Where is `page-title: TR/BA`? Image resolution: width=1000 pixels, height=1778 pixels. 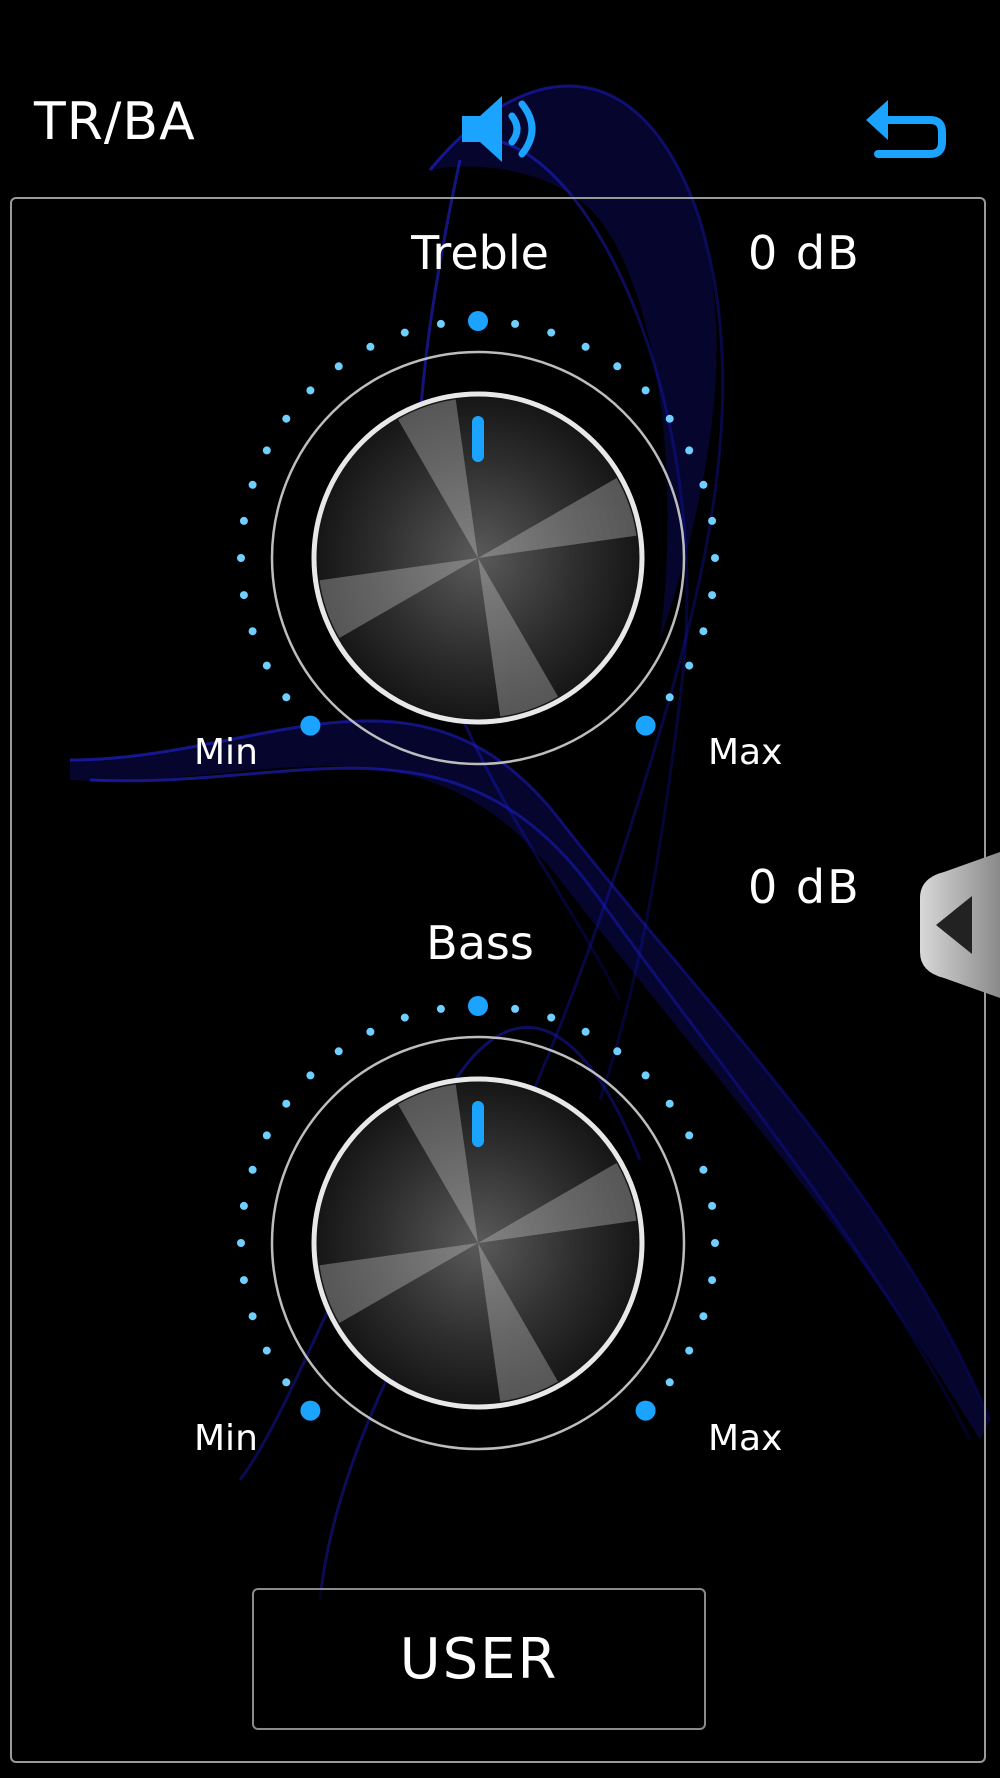 page-title: TR/BA is located at coordinates (115, 122).